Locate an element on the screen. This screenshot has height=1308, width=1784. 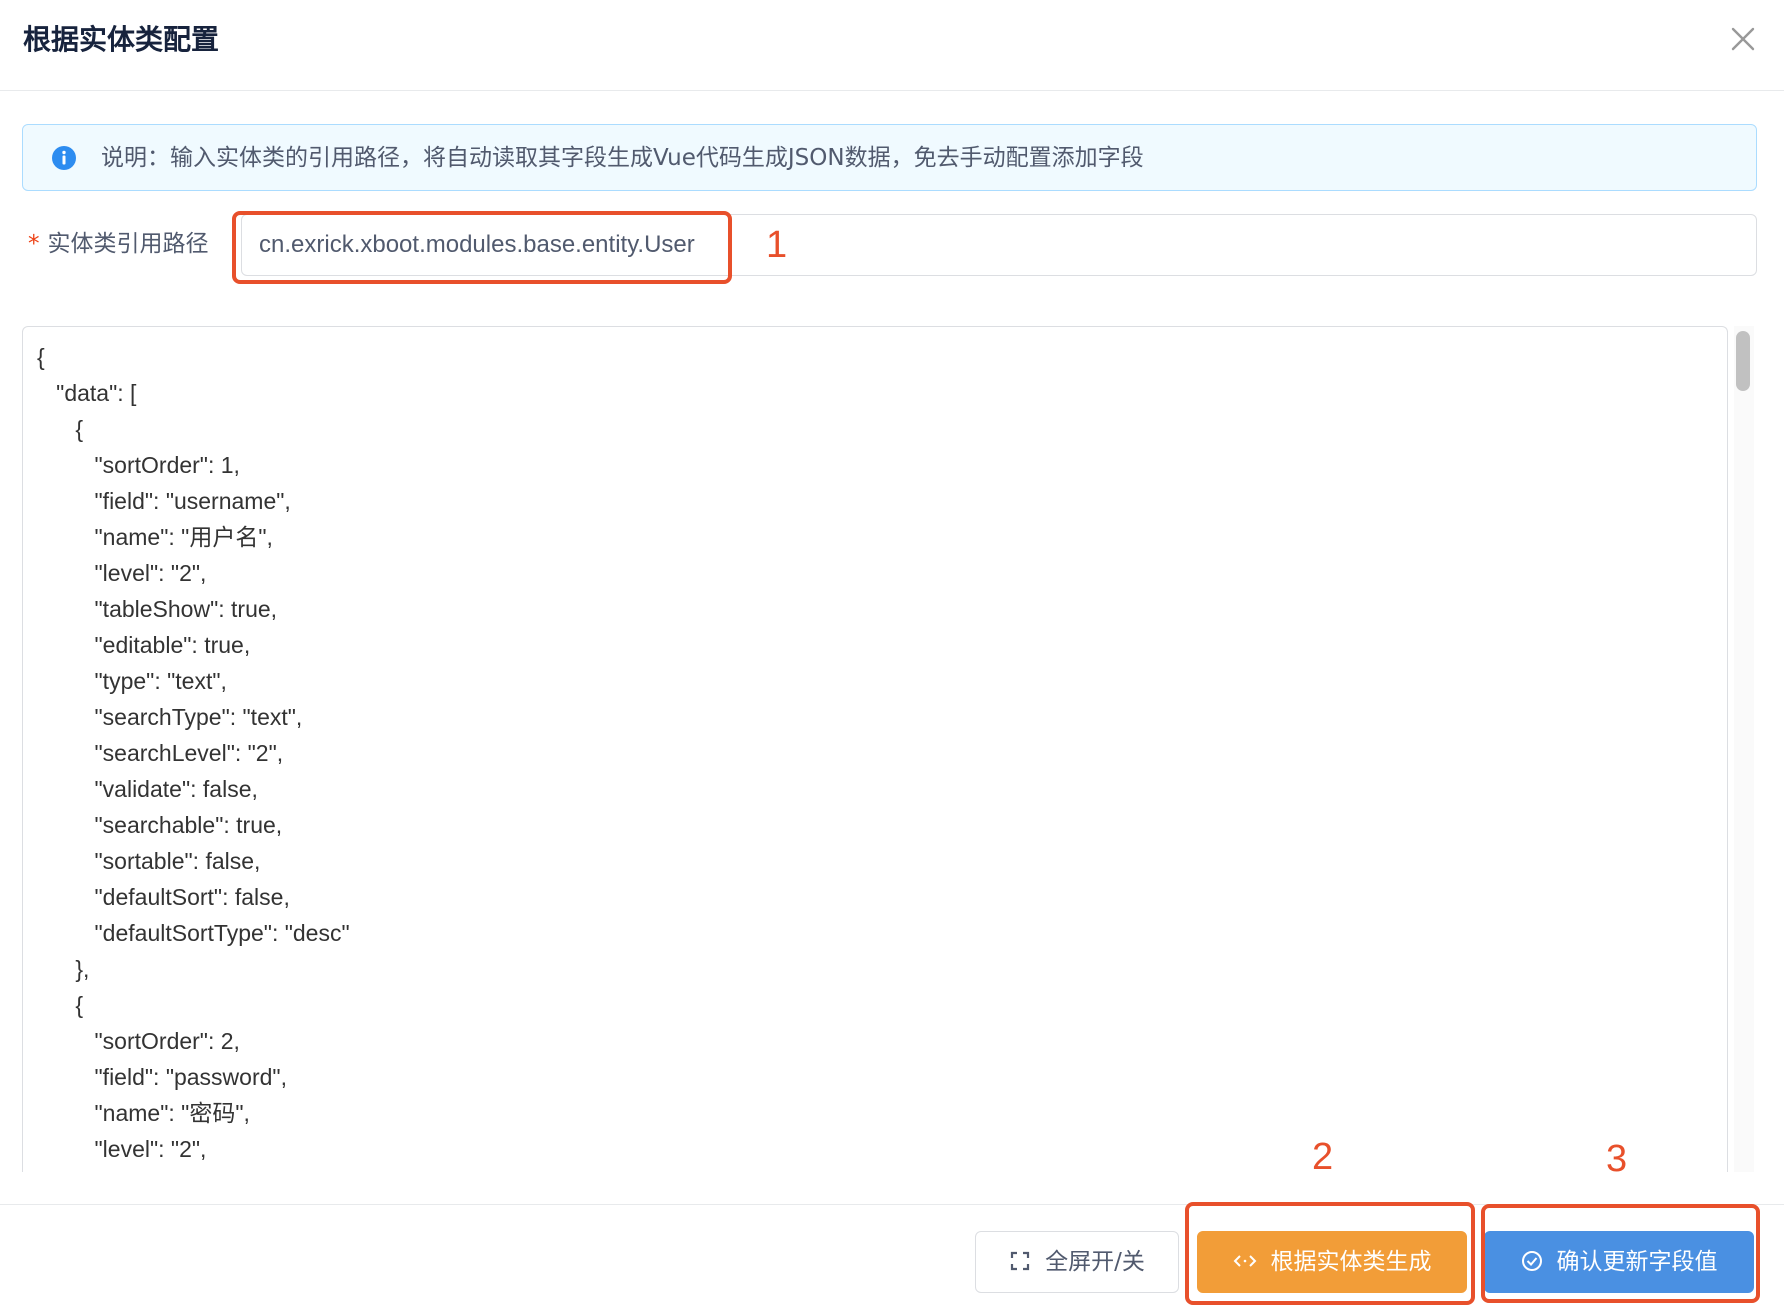
generate-from-entity-button: 根据实体类生成 is located at coordinates (1332, 1262).